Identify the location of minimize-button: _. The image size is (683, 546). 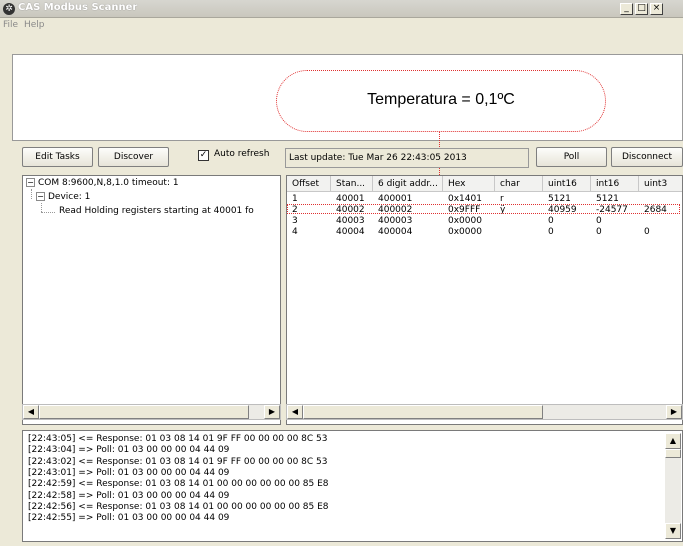
(626, 9).